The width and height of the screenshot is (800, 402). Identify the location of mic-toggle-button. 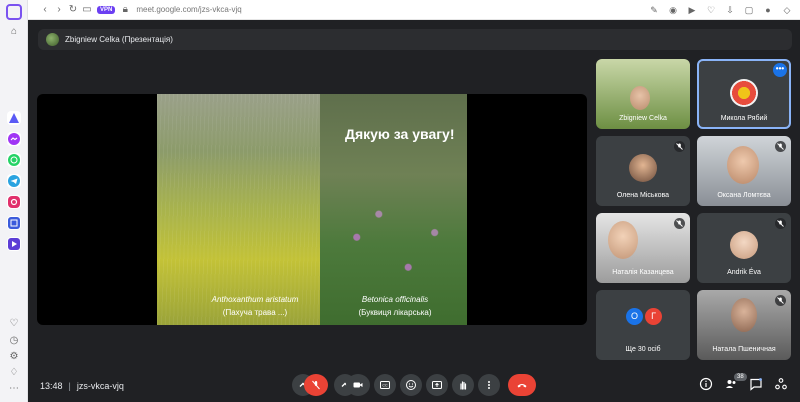
(316, 385).